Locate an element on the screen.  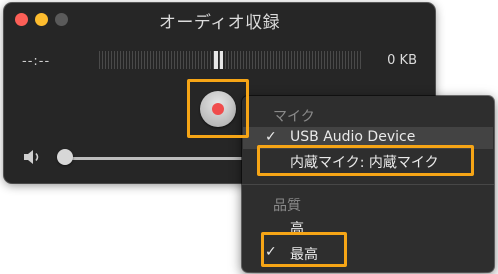
volume-slider-knob is located at coordinates (65, 157).